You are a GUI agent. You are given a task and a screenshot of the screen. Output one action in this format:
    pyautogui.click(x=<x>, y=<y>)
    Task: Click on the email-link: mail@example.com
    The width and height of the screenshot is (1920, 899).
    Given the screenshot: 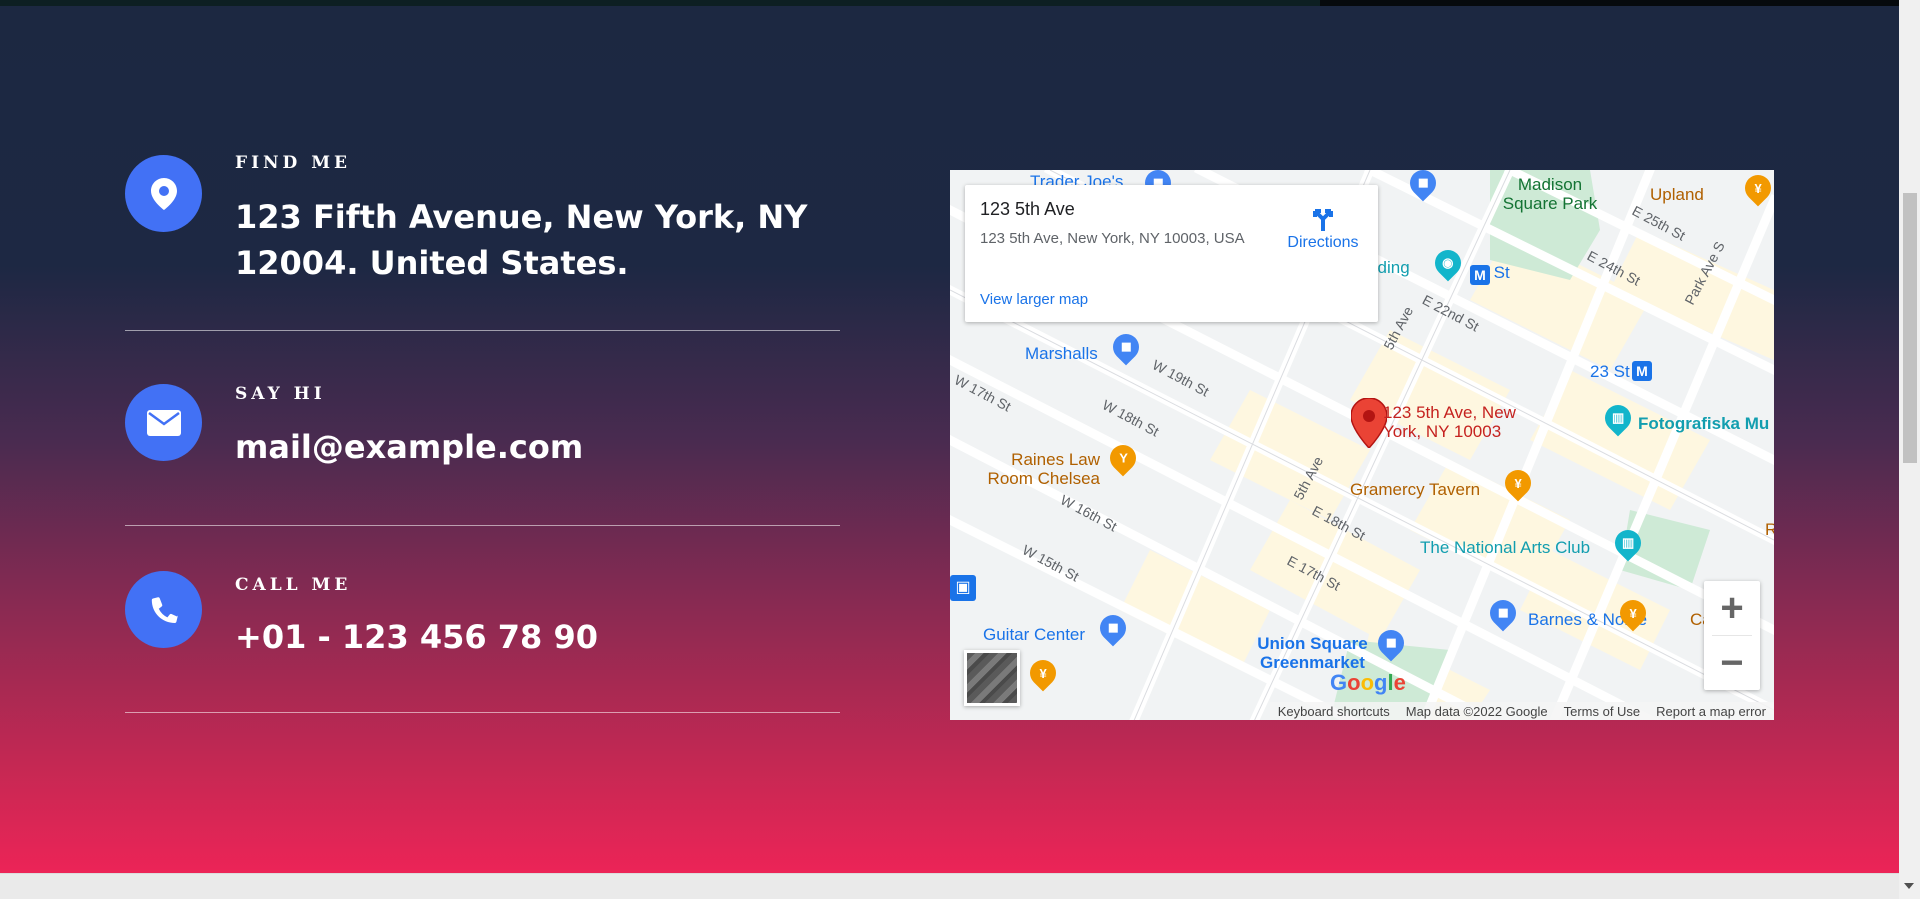 What is the action you would take?
    pyautogui.click(x=535, y=447)
    